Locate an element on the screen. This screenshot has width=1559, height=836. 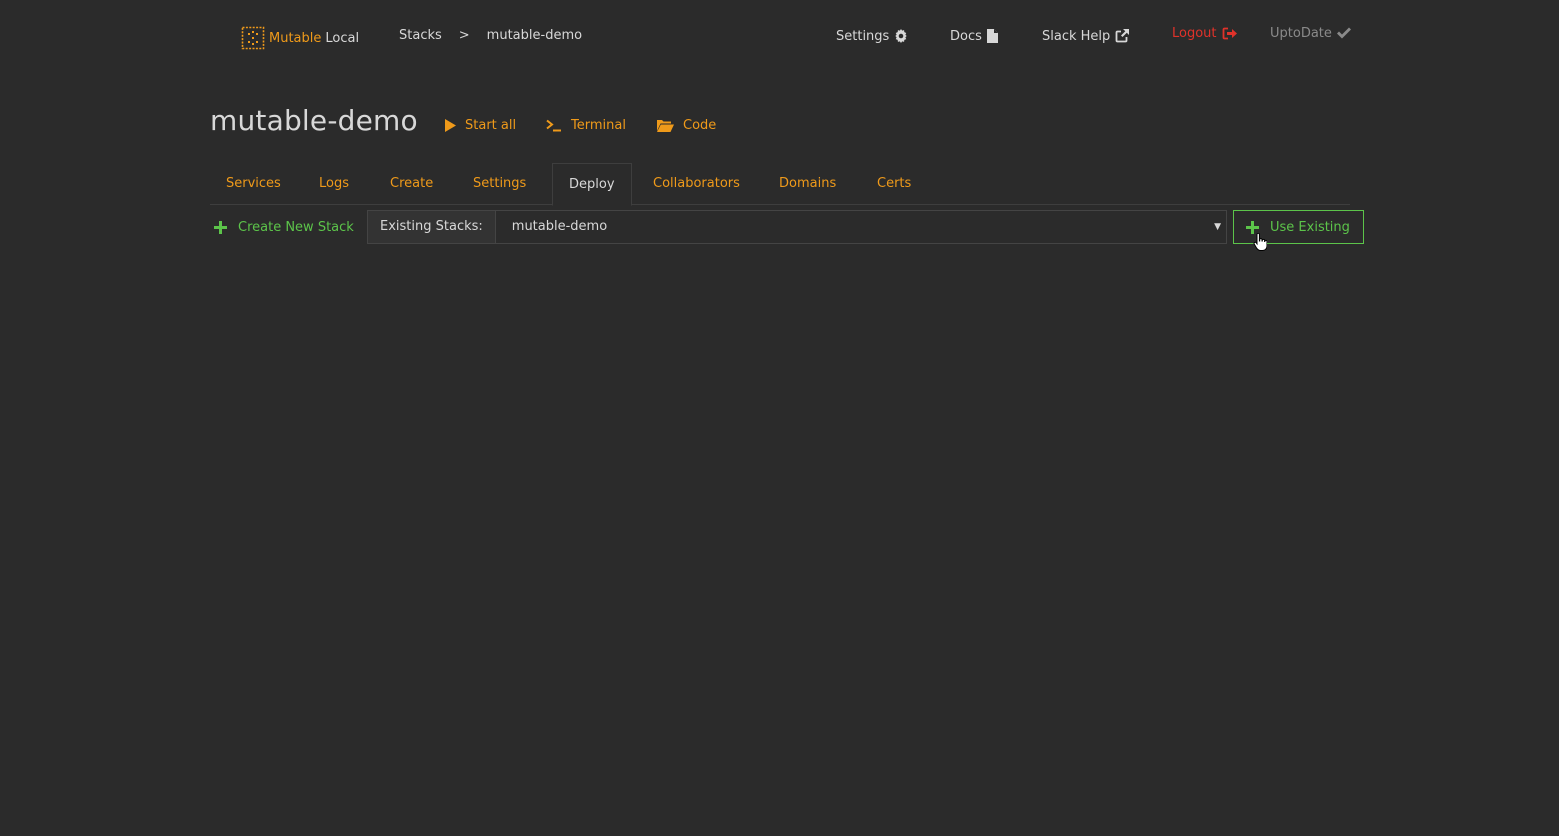
nav-slack-help-link: Slack Help is located at coordinates (1086, 36).